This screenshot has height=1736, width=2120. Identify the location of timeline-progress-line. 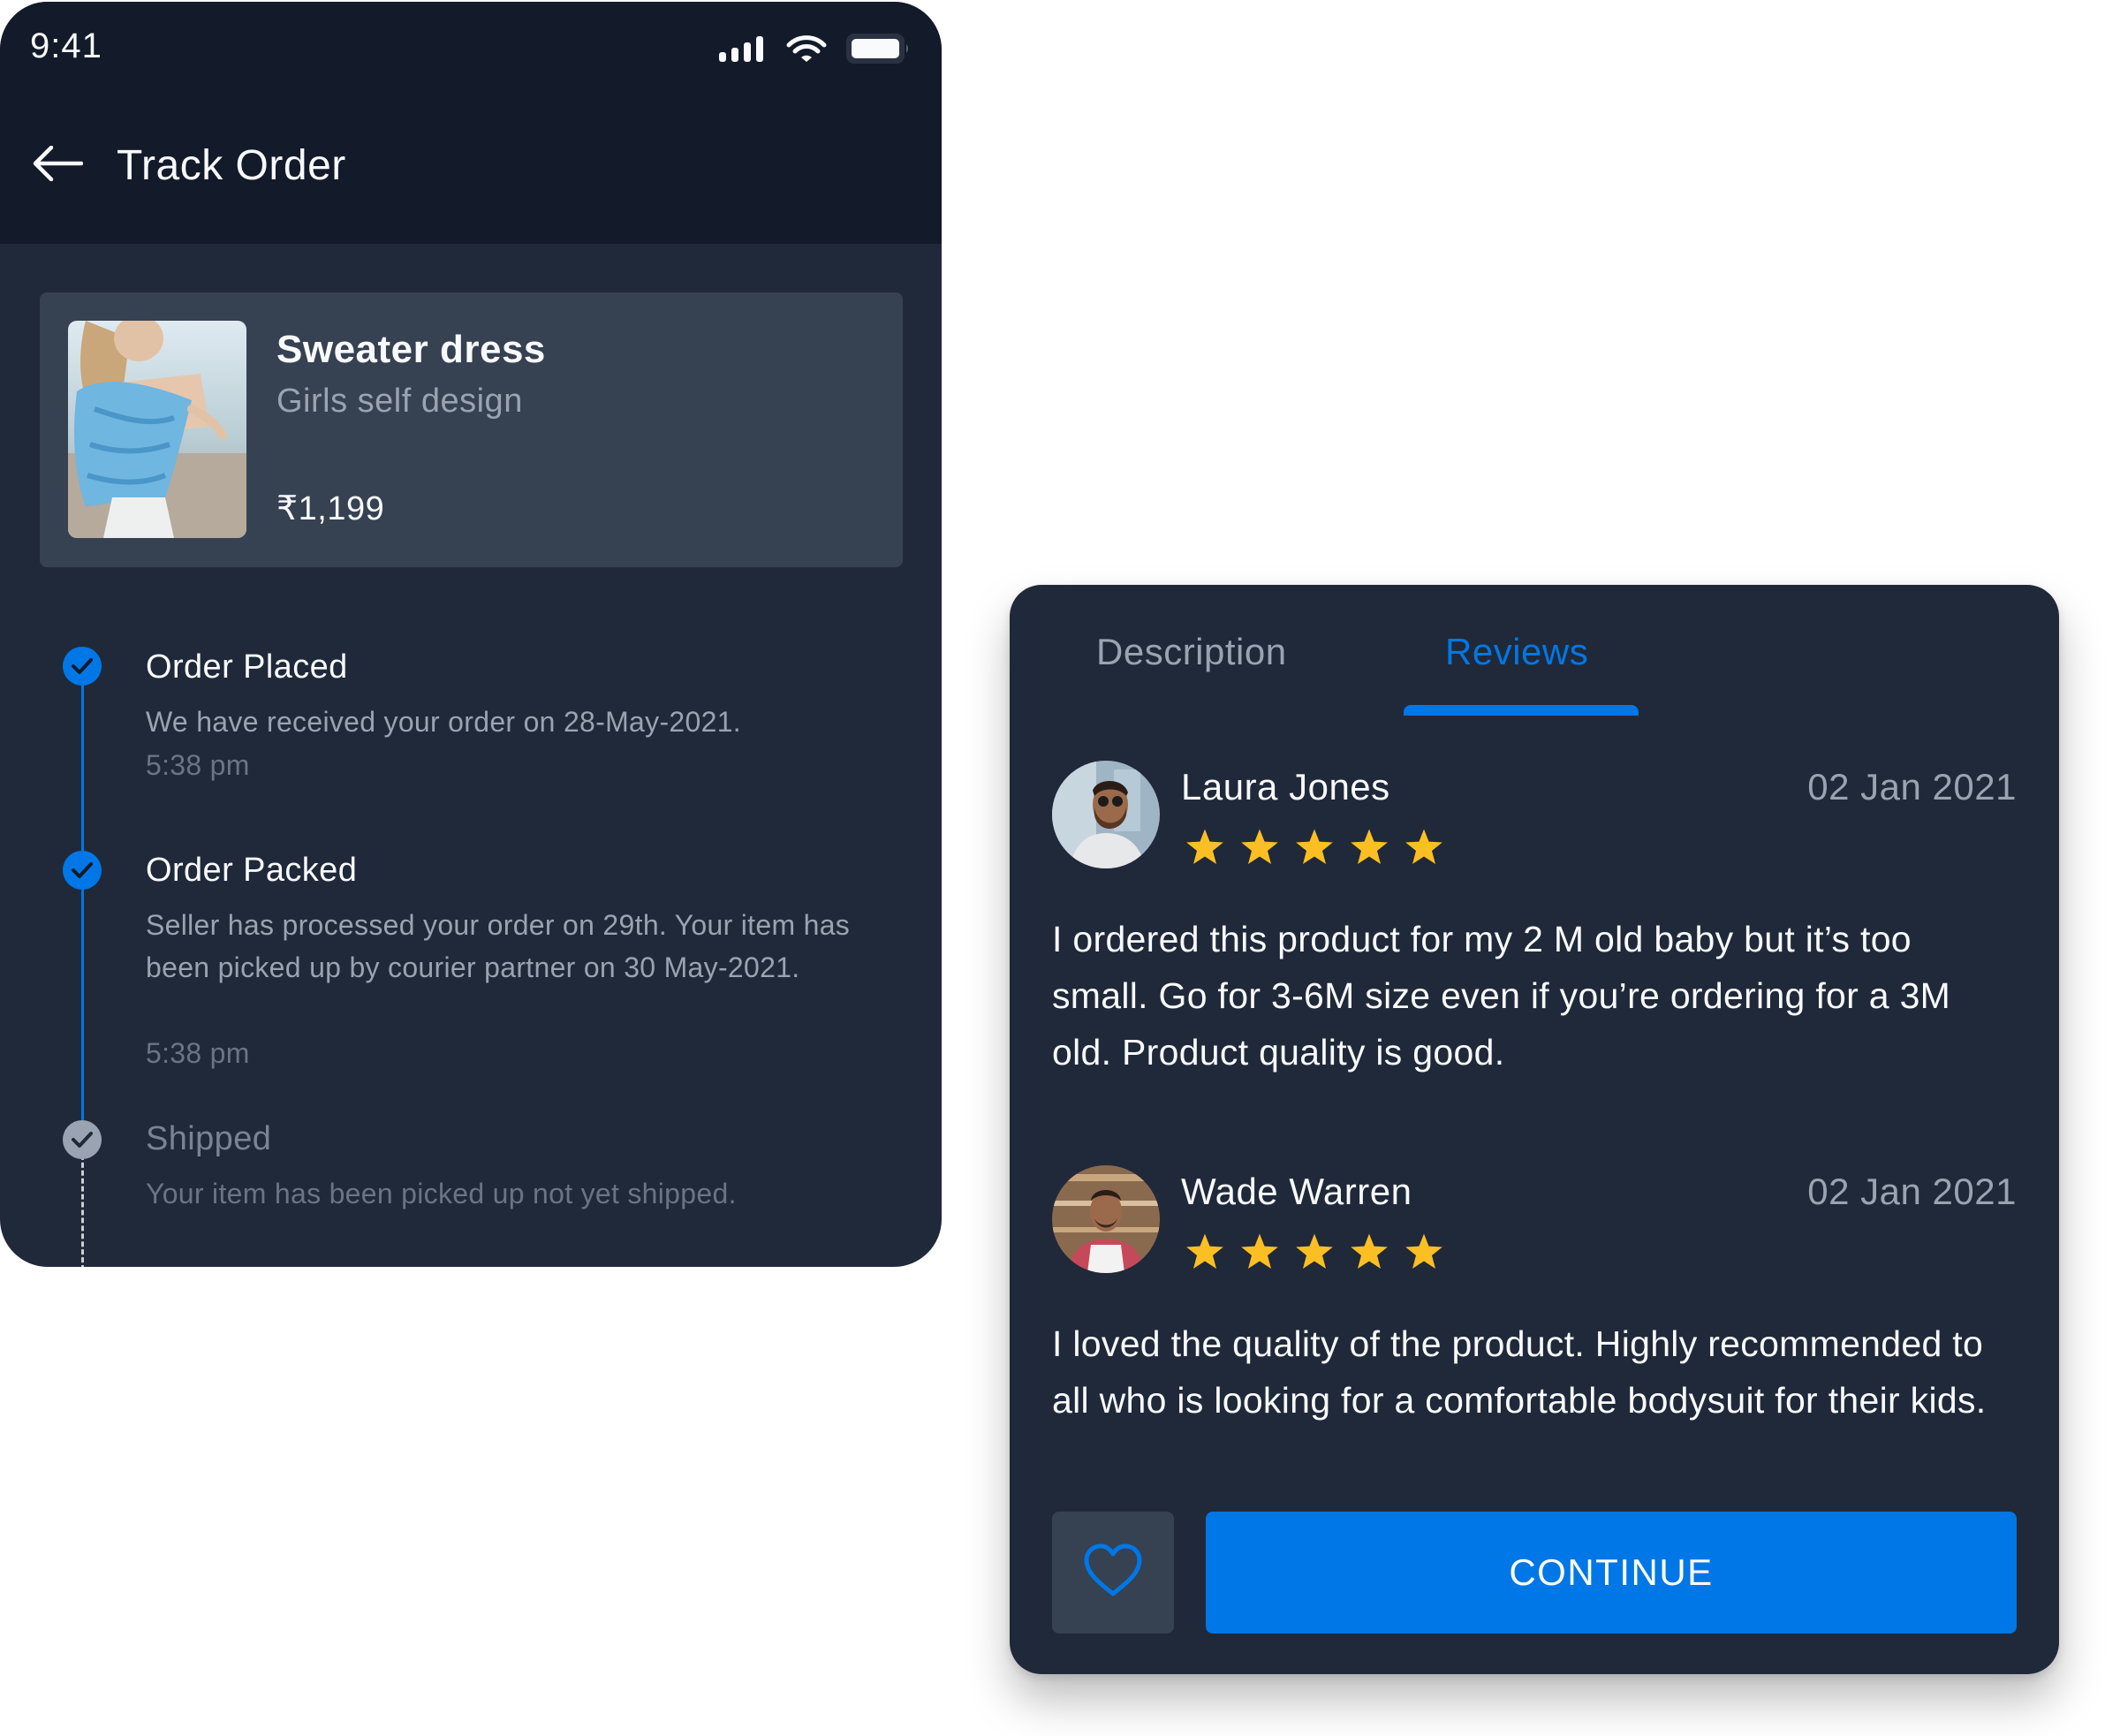
(82, 896).